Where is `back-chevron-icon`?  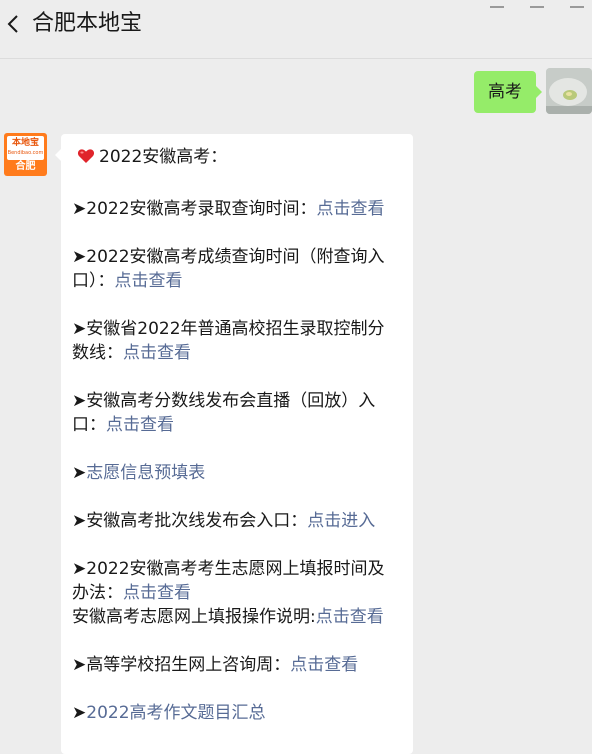 back-chevron-icon is located at coordinates (14, 24).